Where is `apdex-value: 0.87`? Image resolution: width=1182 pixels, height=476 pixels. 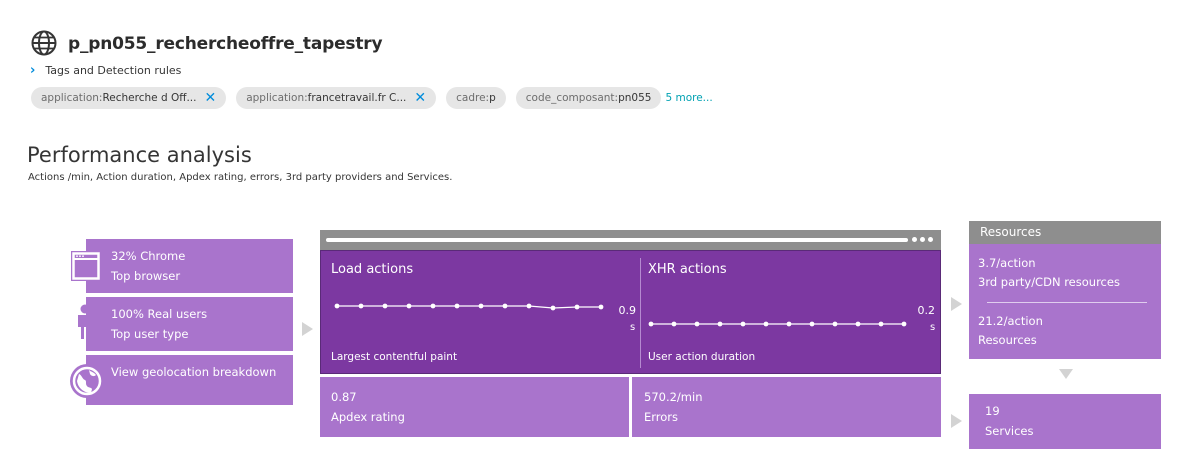 apdex-value: 0.87 is located at coordinates (344, 397).